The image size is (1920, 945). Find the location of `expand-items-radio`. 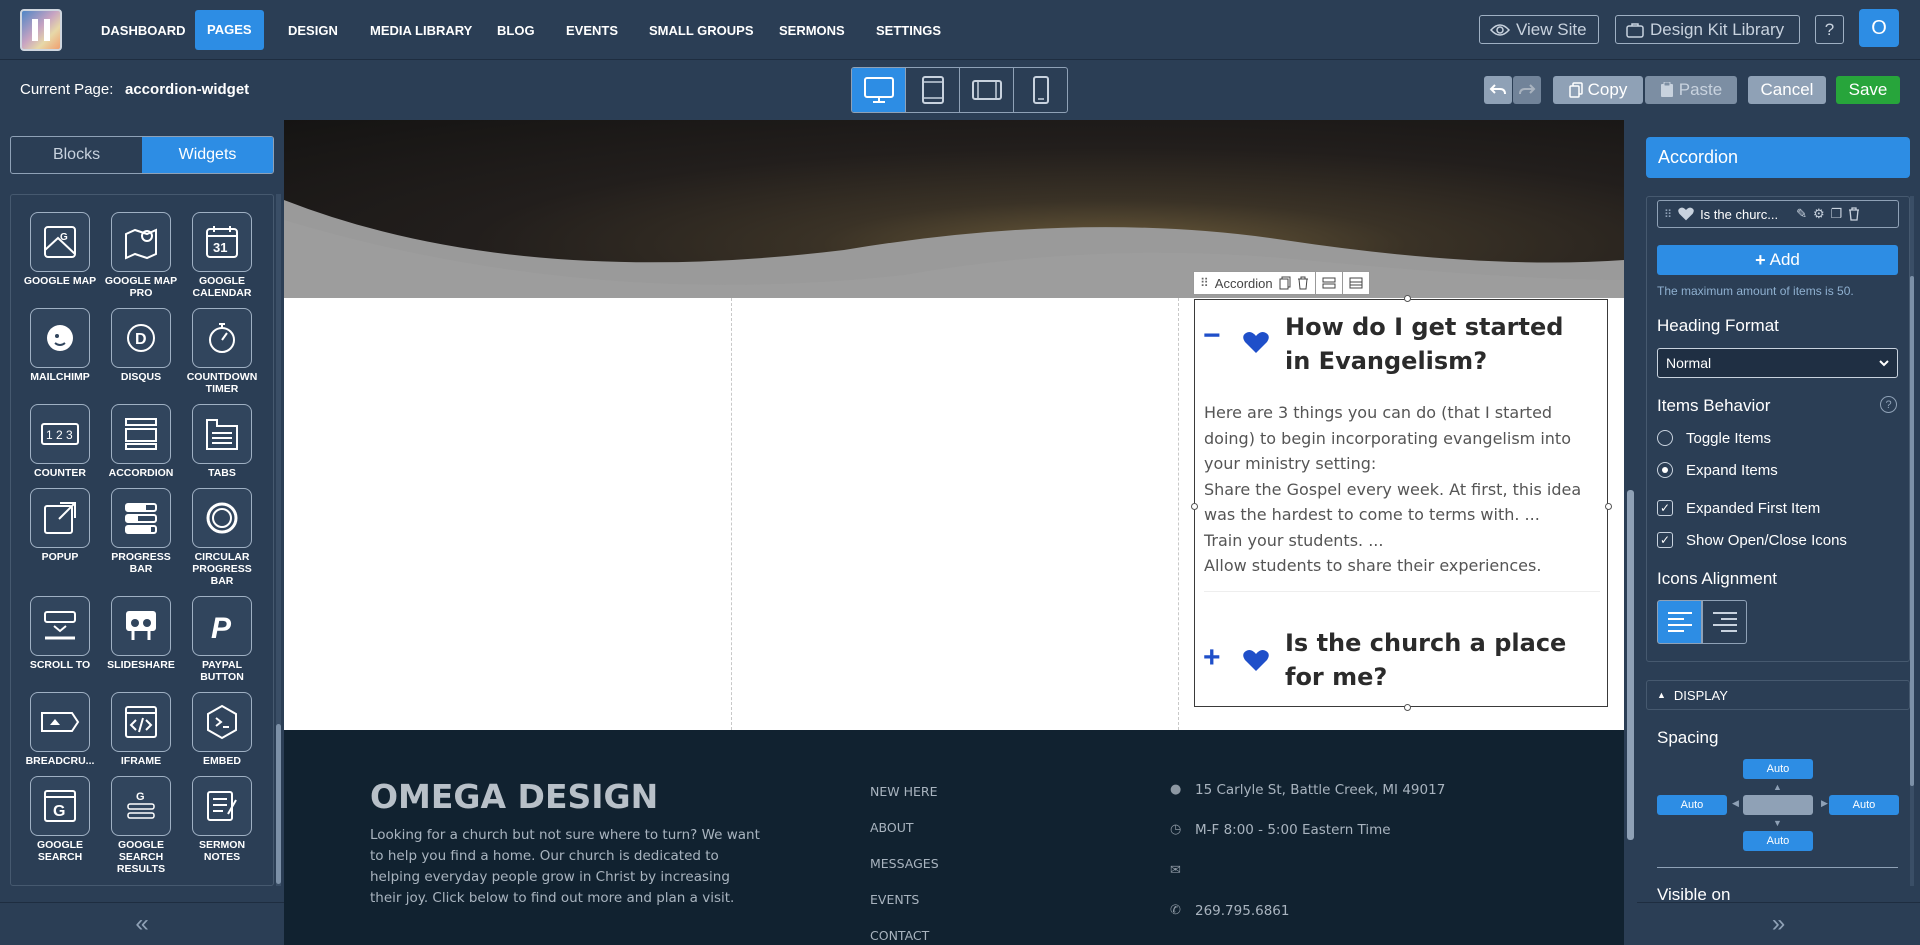

expand-items-radio is located at coordinates (1665, 470).